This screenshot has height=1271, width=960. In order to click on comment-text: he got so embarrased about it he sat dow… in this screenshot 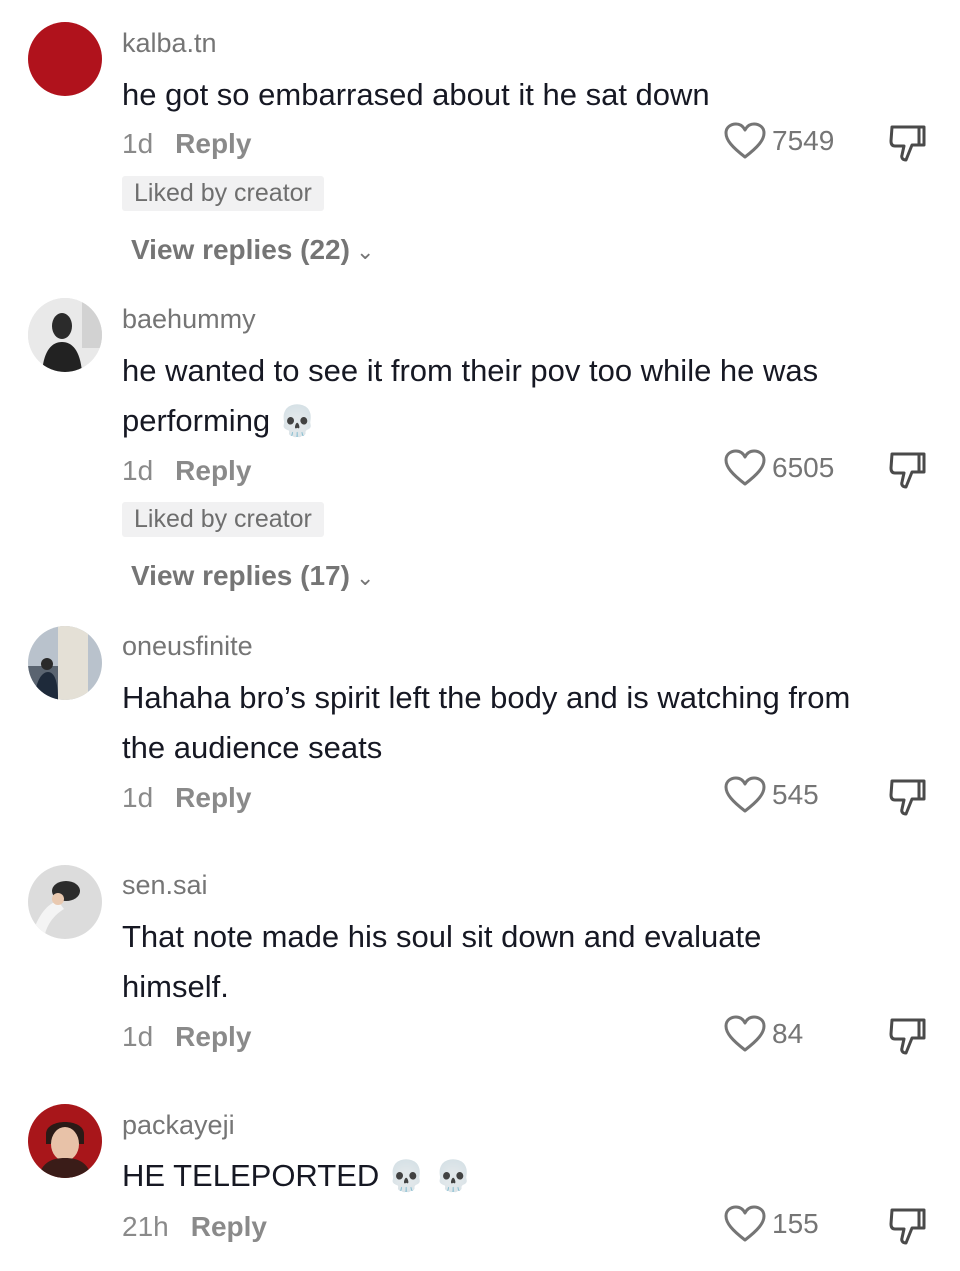, I will do `click(416, 94)`.